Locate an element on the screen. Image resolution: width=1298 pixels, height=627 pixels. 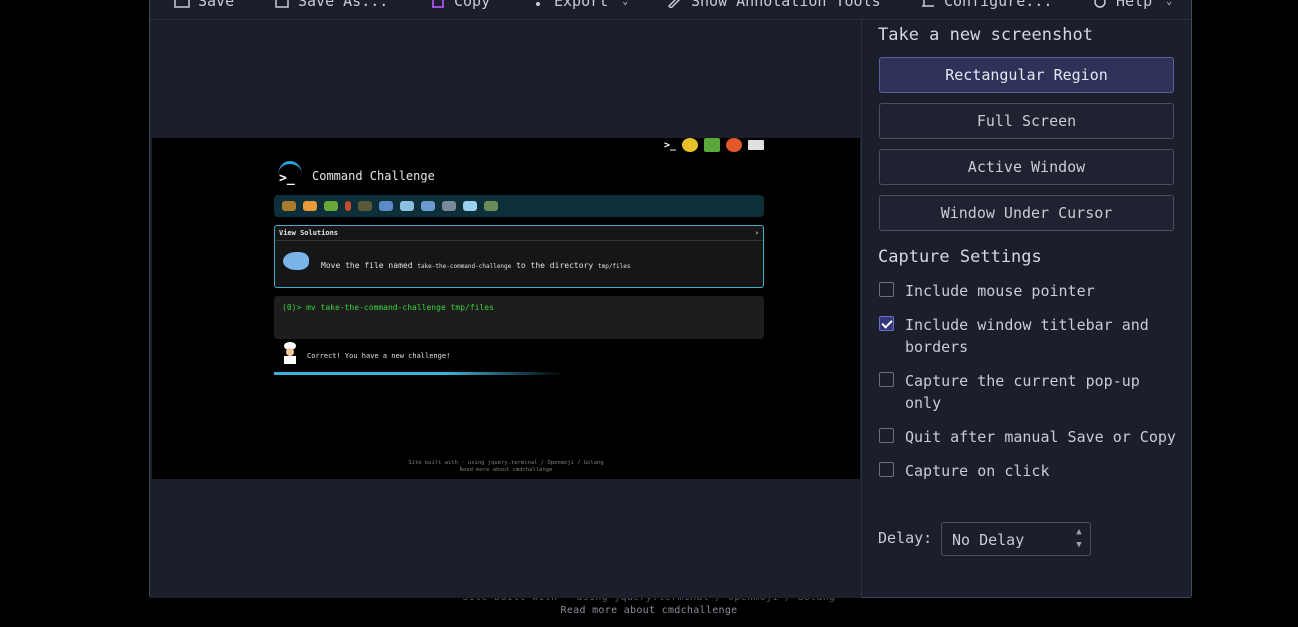
delay-spinbox: No Delay ▲ ▼ is located at coordinates (1016, 539).